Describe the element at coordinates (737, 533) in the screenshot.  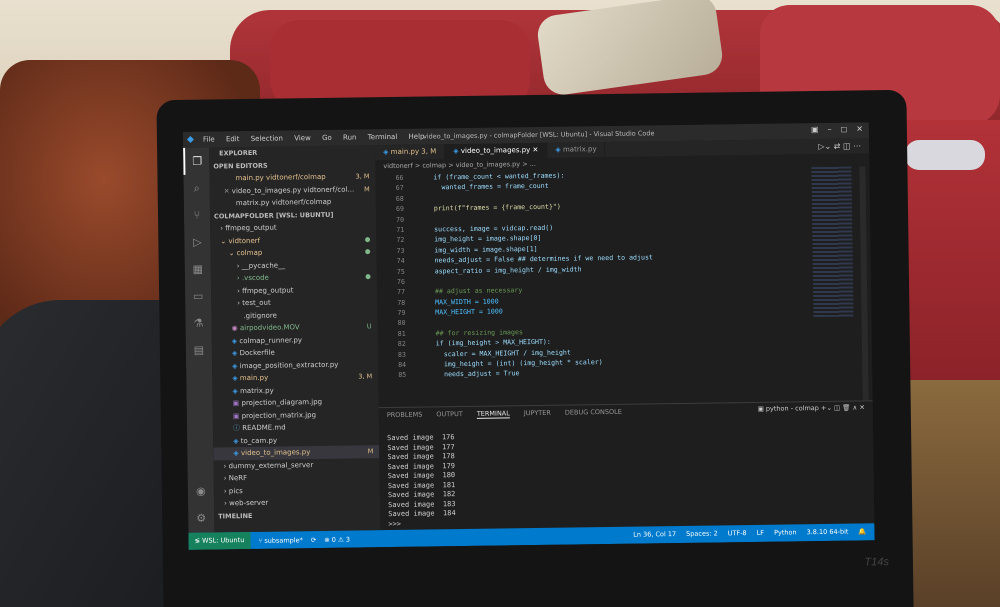
I see `encoding: UTF-8` at that location.